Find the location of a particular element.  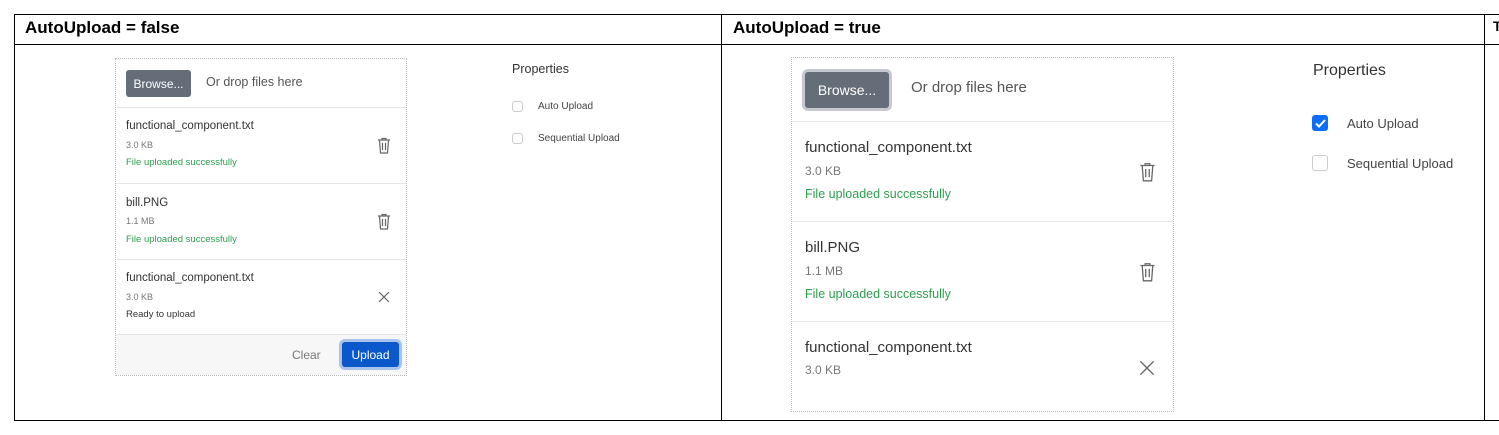

header-autoupload-true: AutoUpload = true is located at coordinates (807, 27).